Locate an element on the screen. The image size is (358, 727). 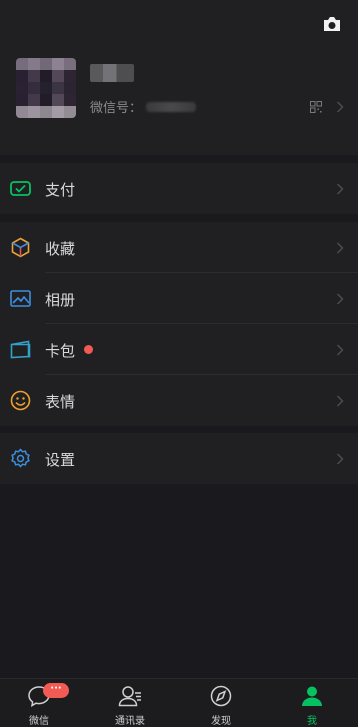
wechat-id-label: 微信号： is located at coordinates (116, 108).